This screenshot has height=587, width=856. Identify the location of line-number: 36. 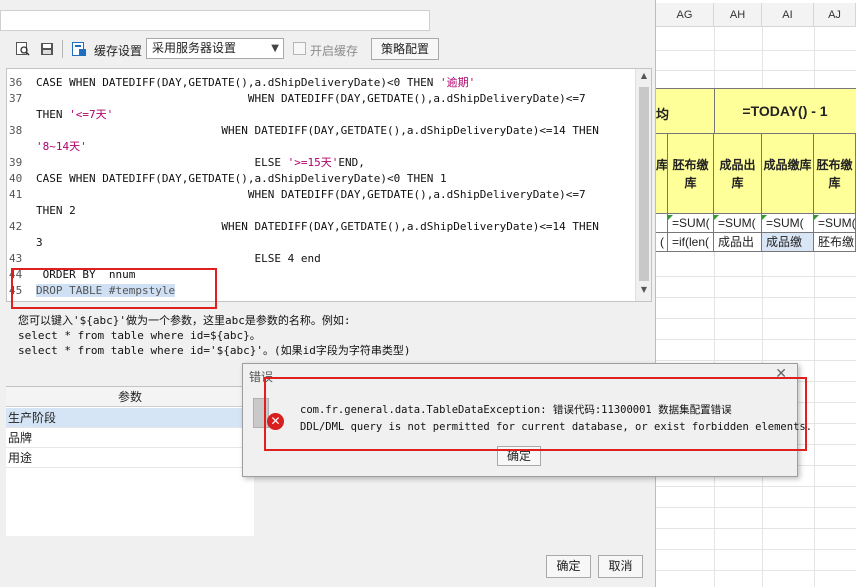
(16, 82).